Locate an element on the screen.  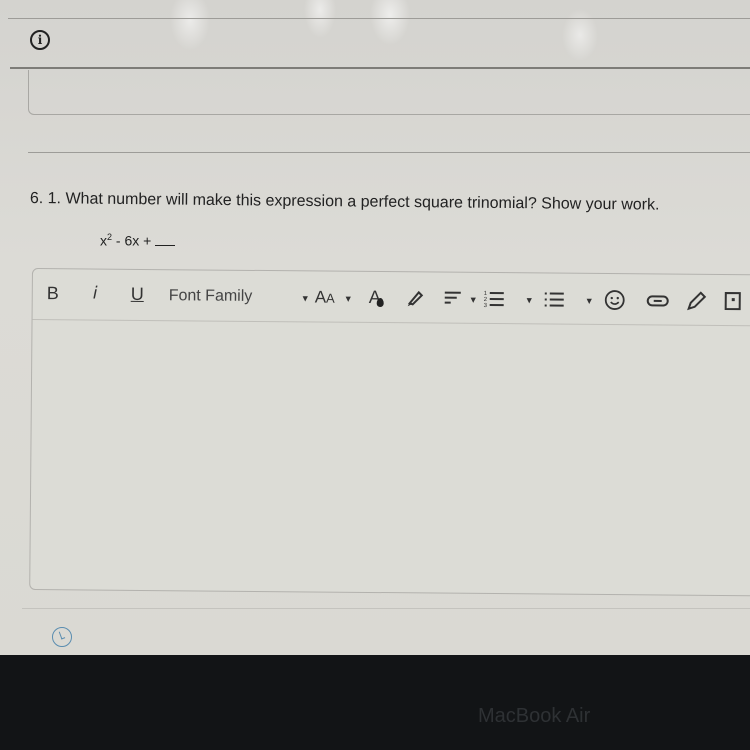
device-brand-label: MacBook Air is located at coordinates (534, 716).